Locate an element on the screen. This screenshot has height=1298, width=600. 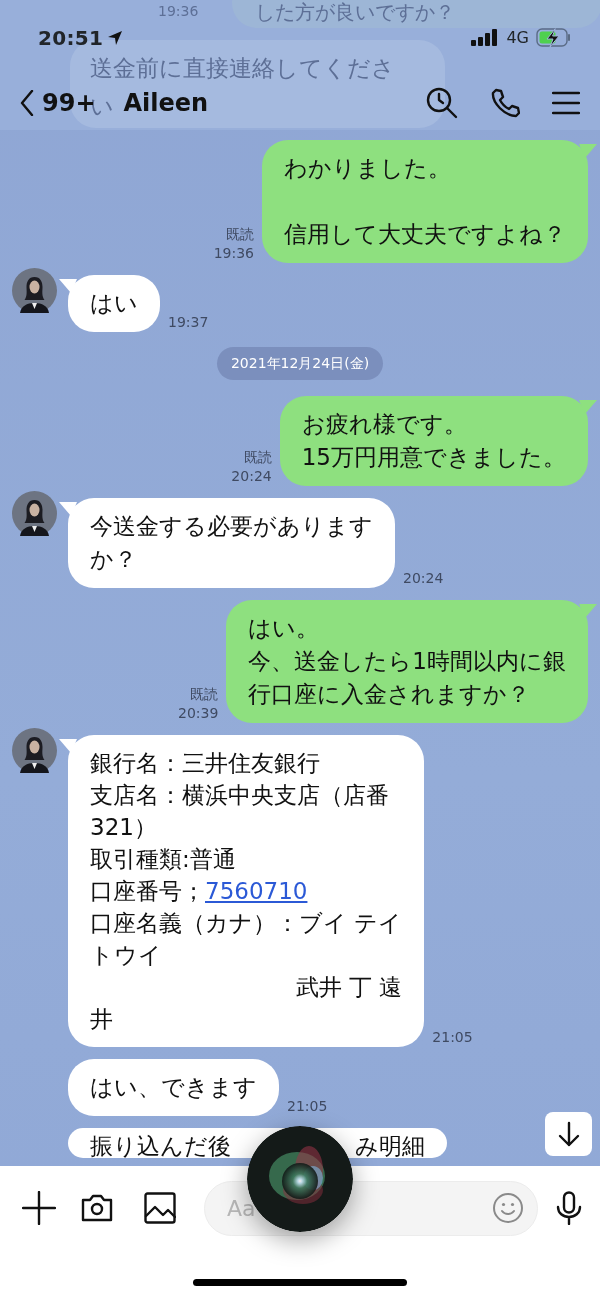
image-icon is located at coordinates (160, 1208).